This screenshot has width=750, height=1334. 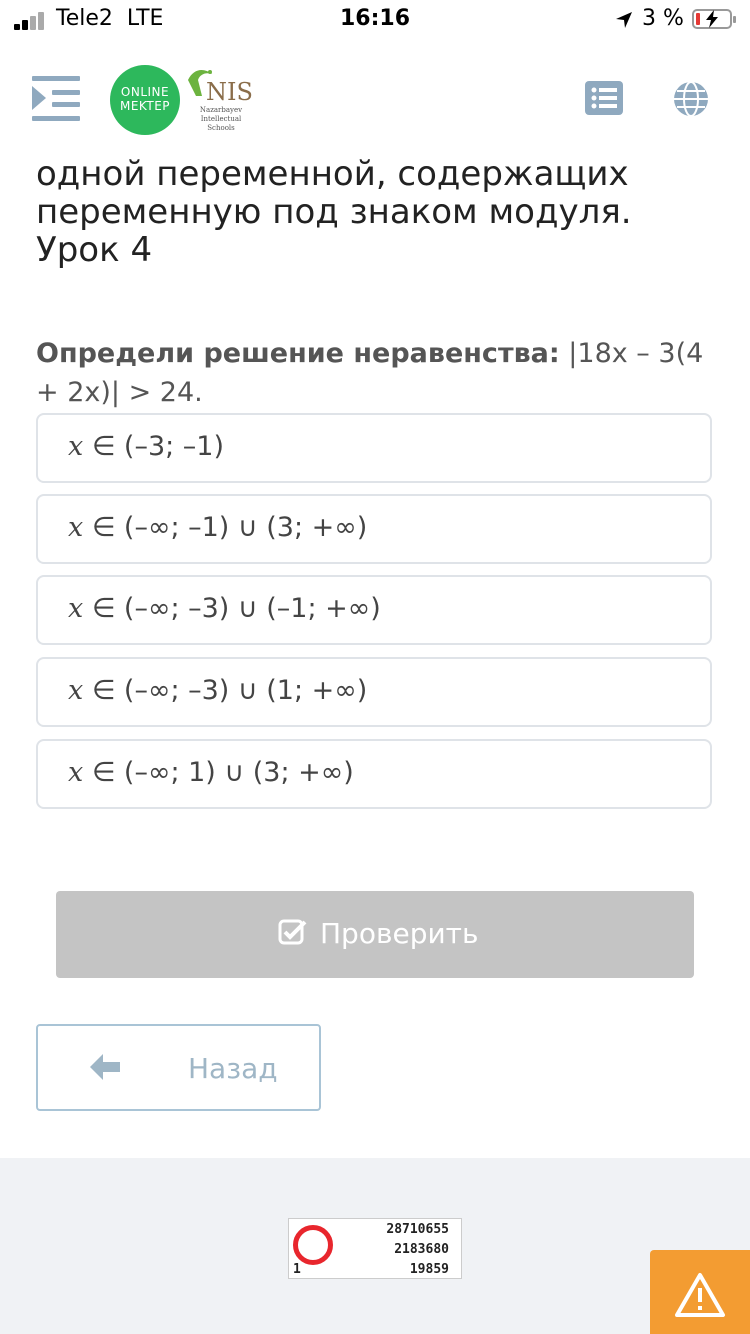 I want to click on globe-icon, so click(x=691, y=99).